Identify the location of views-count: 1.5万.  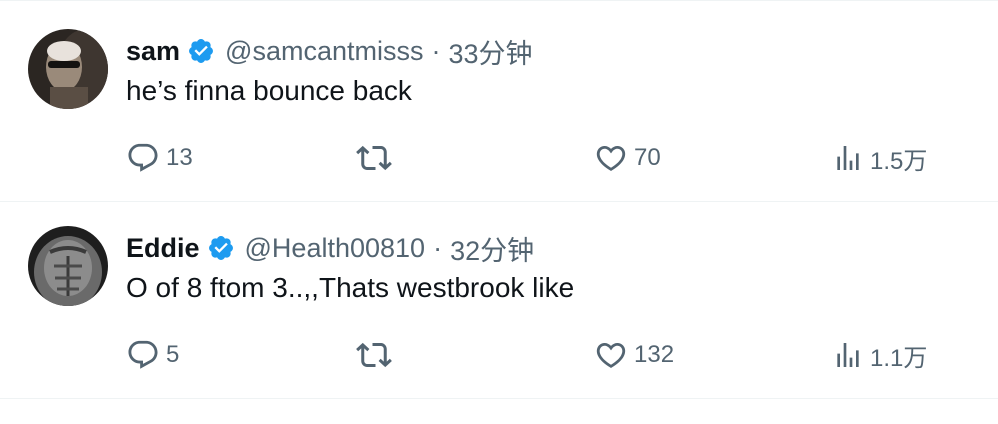
(899, 161).